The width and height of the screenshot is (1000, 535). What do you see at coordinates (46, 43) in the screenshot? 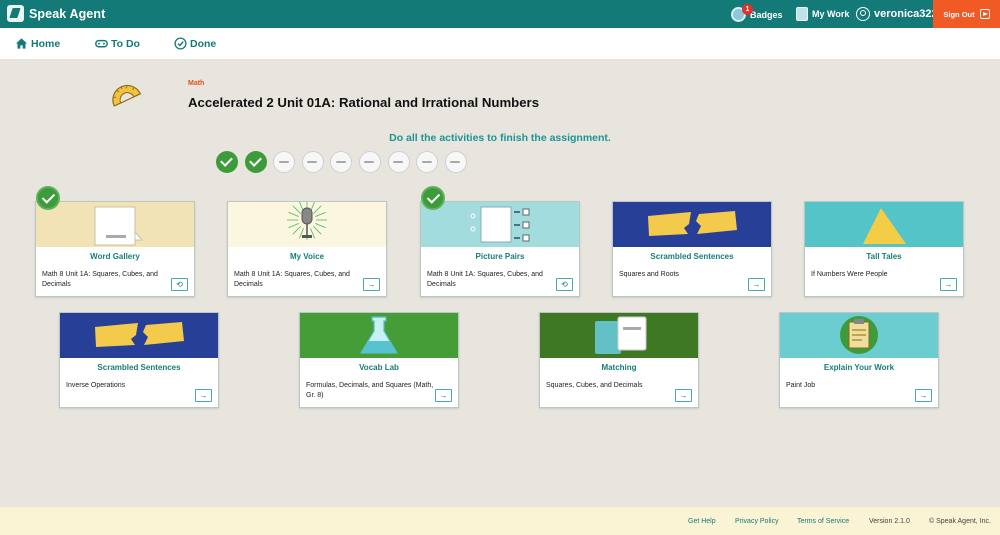
I see `nav-home-label: Home` at bounding box center [46, 43].